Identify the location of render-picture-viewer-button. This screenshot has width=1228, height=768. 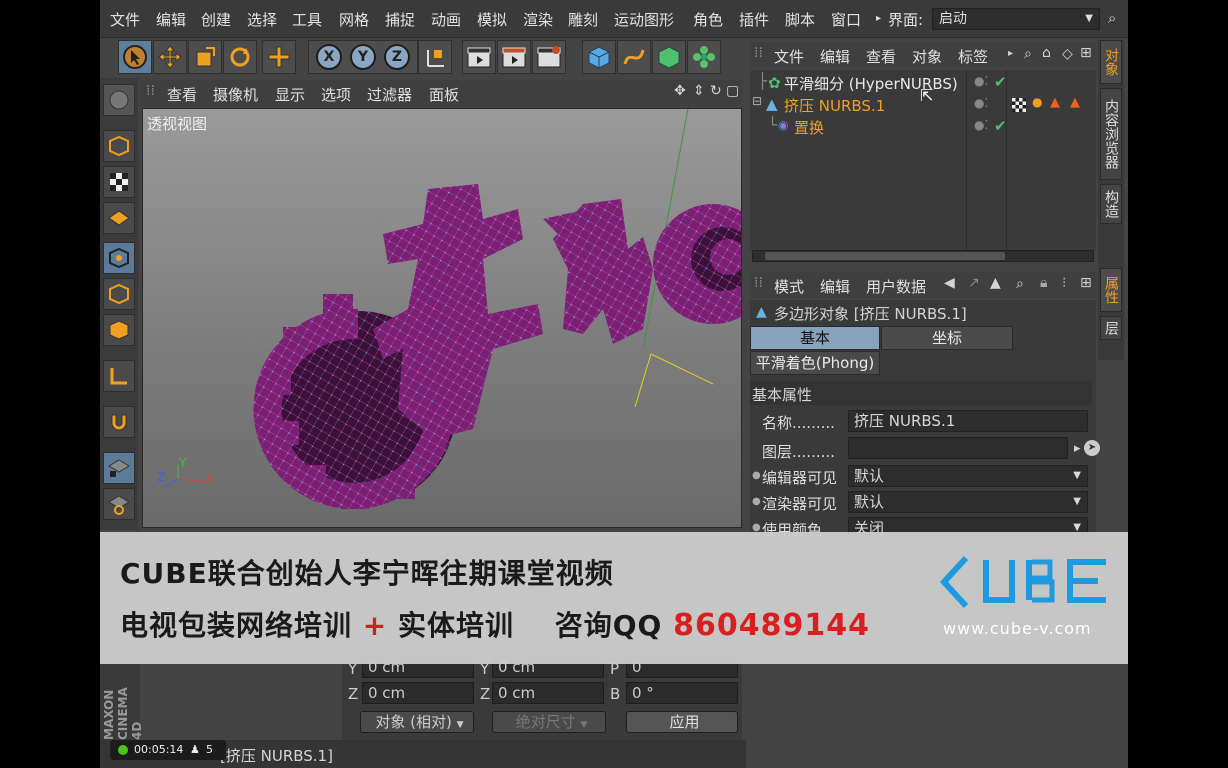
(514, 57).